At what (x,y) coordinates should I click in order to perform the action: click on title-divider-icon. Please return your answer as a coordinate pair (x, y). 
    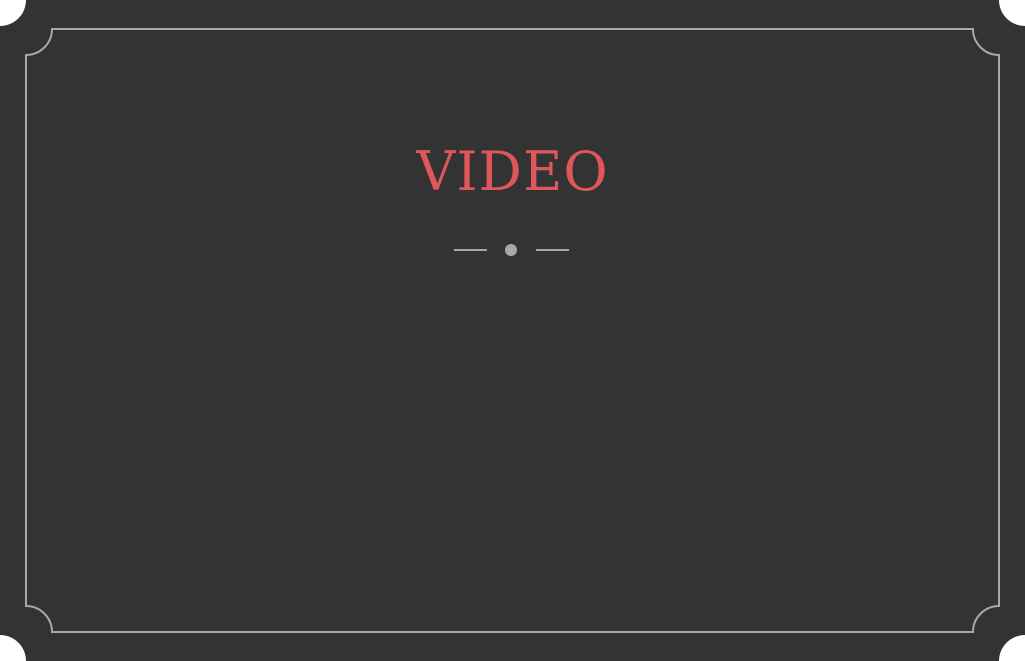
    Looking at the image, I should click on (512, 250).